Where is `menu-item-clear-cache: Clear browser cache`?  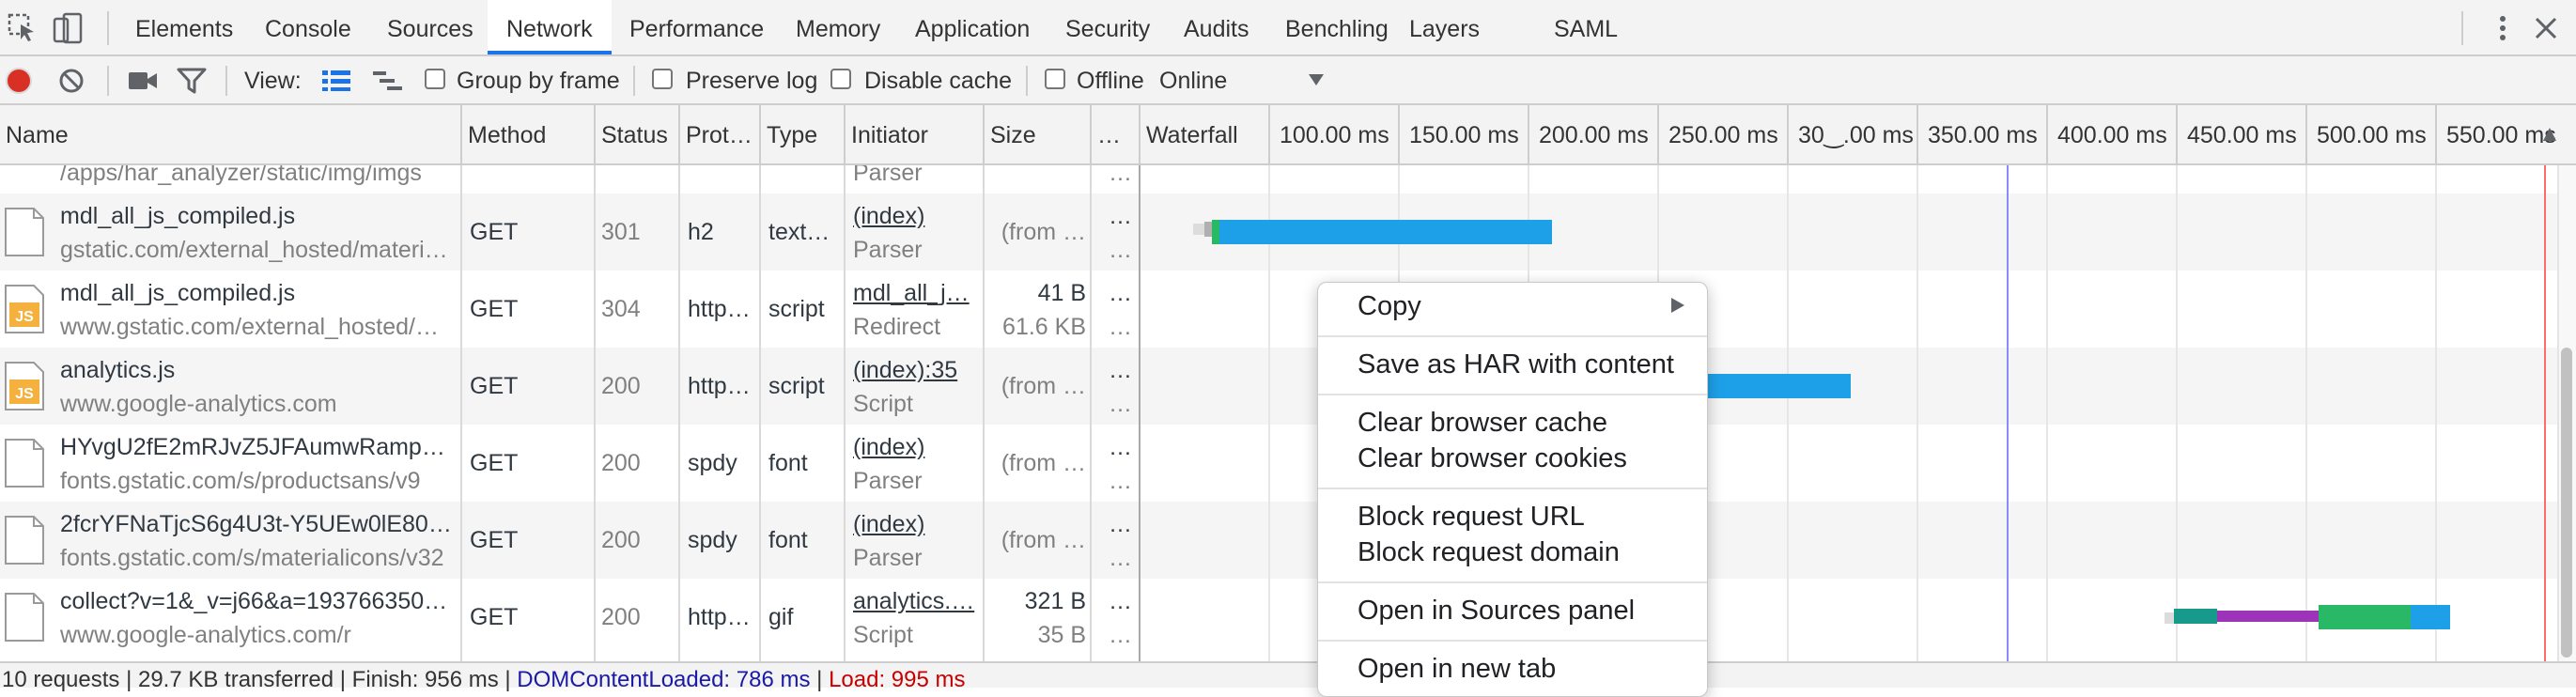
menu-item-clear-cache: Clear browser cache is located at coordinates (1483, 423).